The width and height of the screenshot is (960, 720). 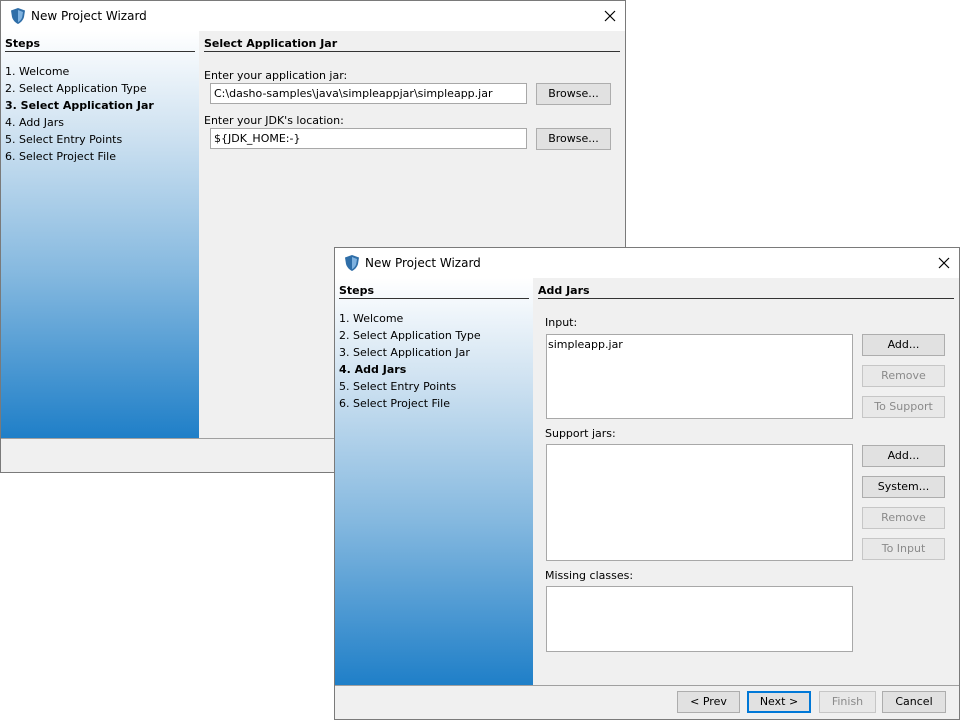 I want to click on list-item: simpleapp.jar, so click(x=699, y=344).